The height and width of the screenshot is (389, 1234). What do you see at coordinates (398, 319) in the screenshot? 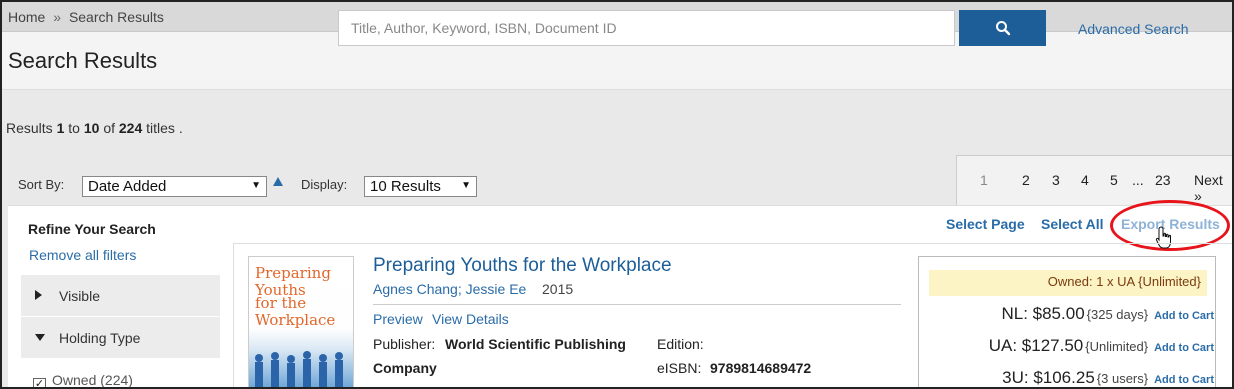
I see `preview-link: Preview` at bounding box center [398, 319].